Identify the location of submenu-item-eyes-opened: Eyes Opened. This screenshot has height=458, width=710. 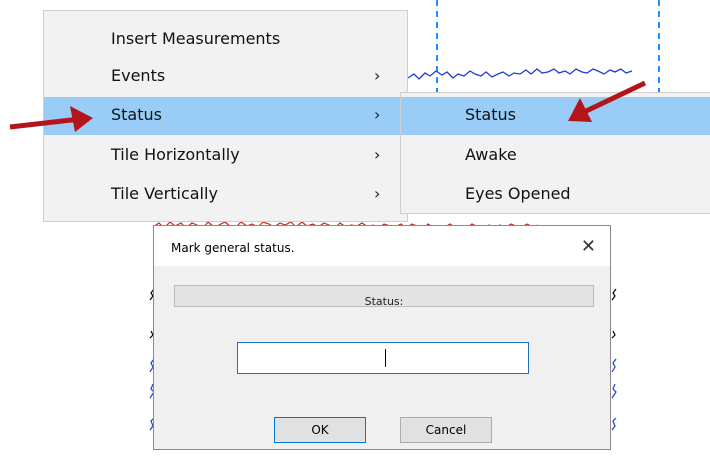
(555, 195).